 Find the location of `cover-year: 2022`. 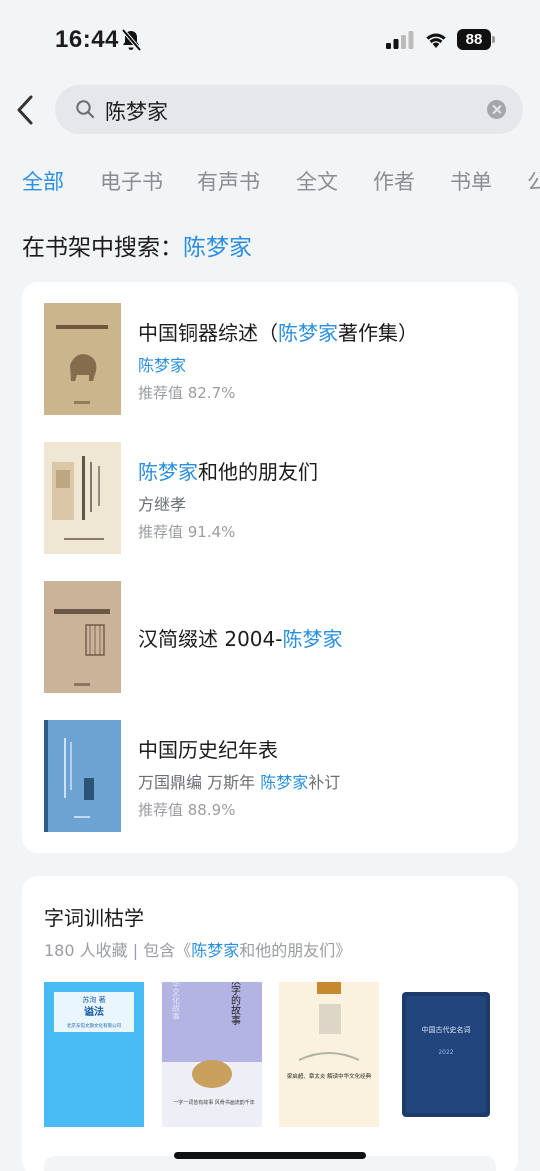

cover-year: 2022 is located at coordinates (445, 1052).